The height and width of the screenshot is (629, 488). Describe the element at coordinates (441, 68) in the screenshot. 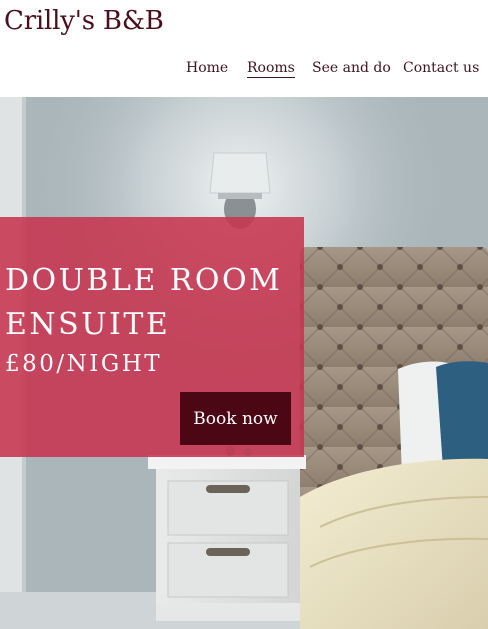

I see `nav-contact-us: Contact us` at that location.